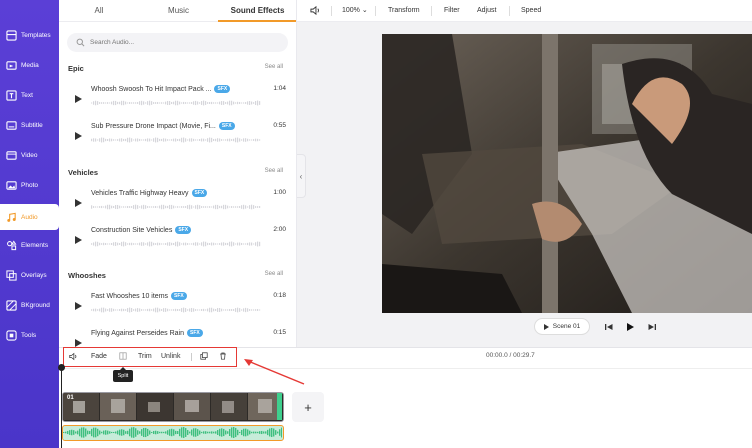 The image size is (752, 448). I want to click on sidebar-item-tools: Tools, so click(29, 335).